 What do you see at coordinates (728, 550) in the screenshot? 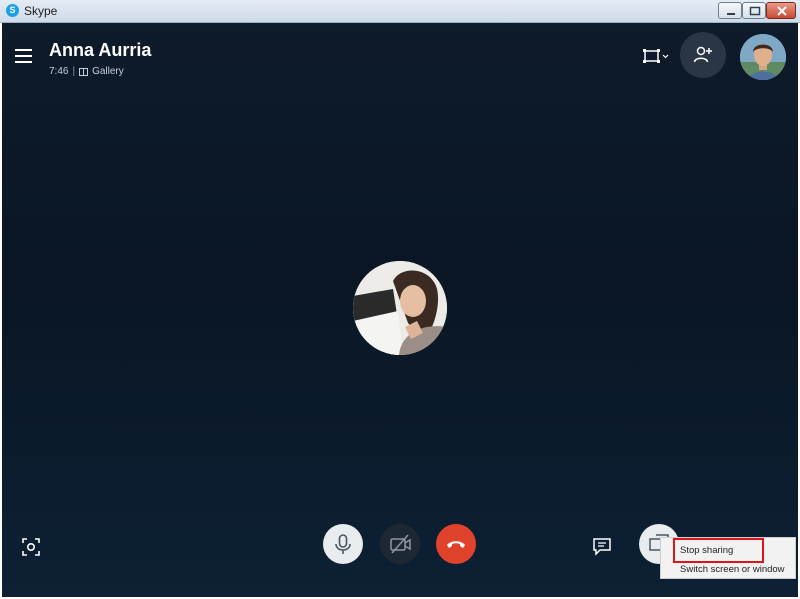
I see `stop-sharing-menu-item: Stop sharing` at bounding box center [728, 550].